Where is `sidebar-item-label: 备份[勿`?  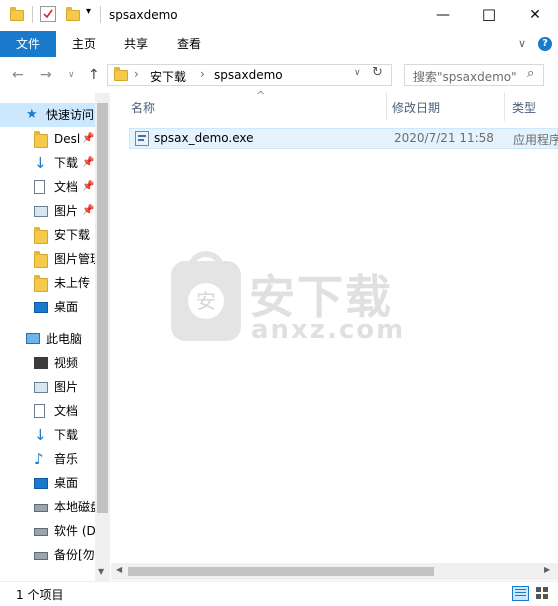 sidebar-item-label: 备份[勿 is located at coordinates (74, 555).